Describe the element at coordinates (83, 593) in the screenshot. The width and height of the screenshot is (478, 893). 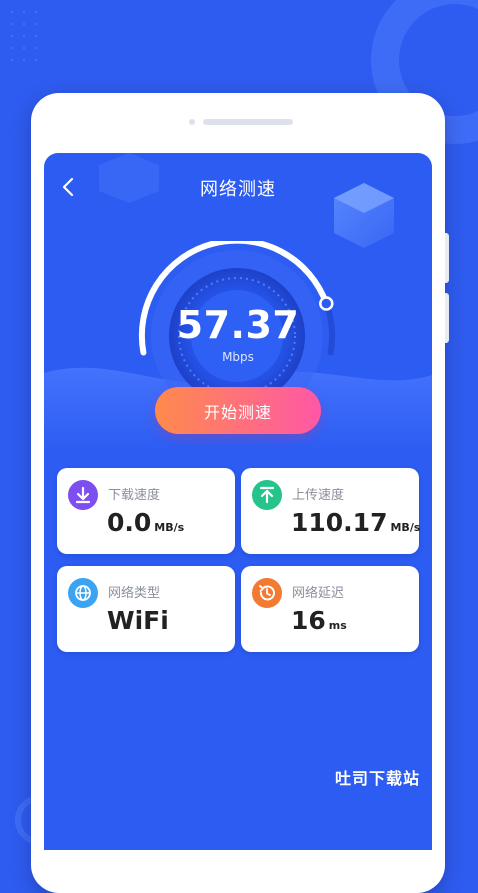
I see `globe-icon` at that location.